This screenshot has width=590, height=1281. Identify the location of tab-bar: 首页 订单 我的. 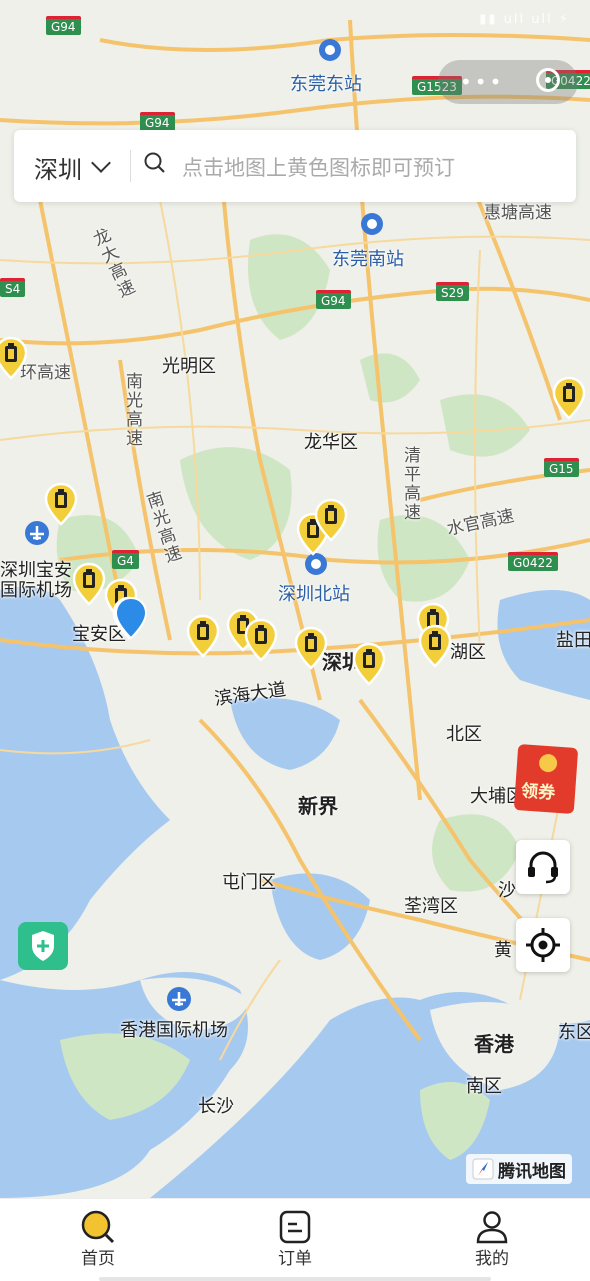
(295, 1239).